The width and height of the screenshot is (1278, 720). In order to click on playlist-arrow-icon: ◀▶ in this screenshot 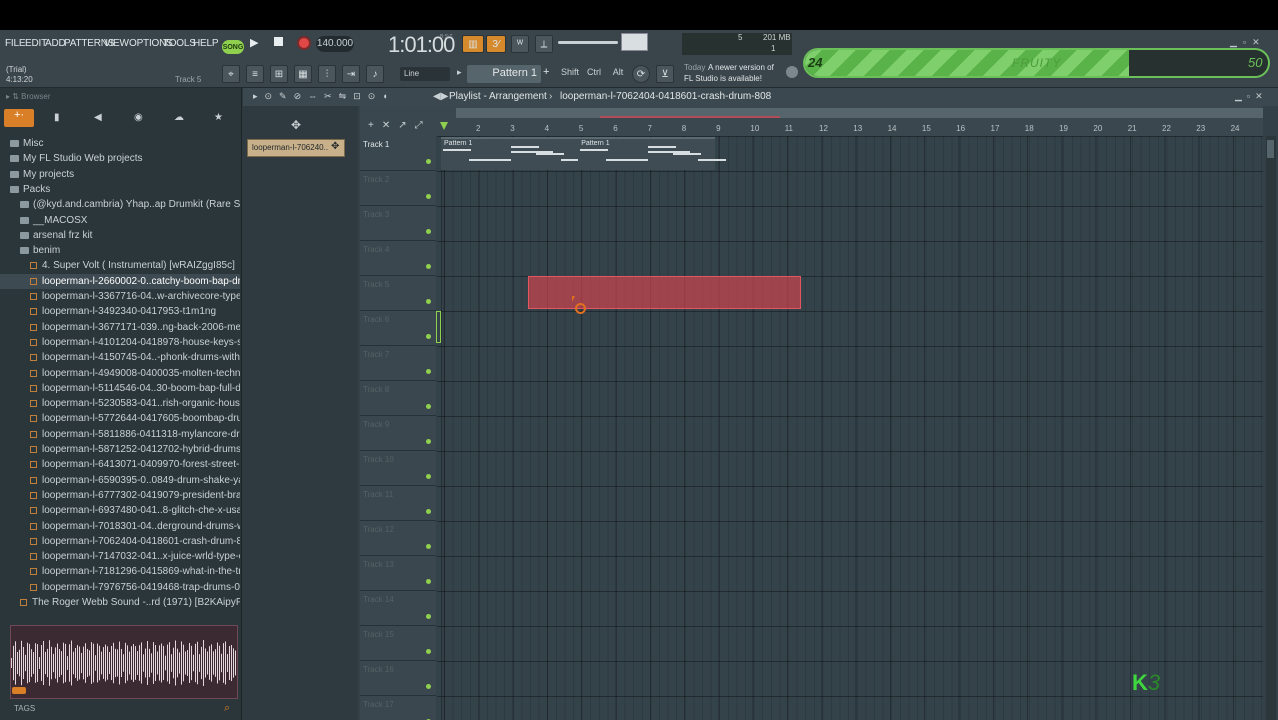, I will do `click(440, 96)`.